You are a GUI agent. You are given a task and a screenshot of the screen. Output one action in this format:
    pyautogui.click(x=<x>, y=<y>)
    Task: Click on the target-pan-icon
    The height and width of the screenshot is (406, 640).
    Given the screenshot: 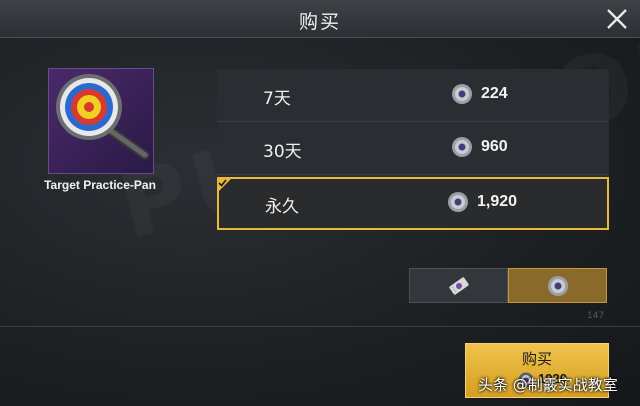 What is the action you would take?
    pyautogui.click(x=103, y=117)
    